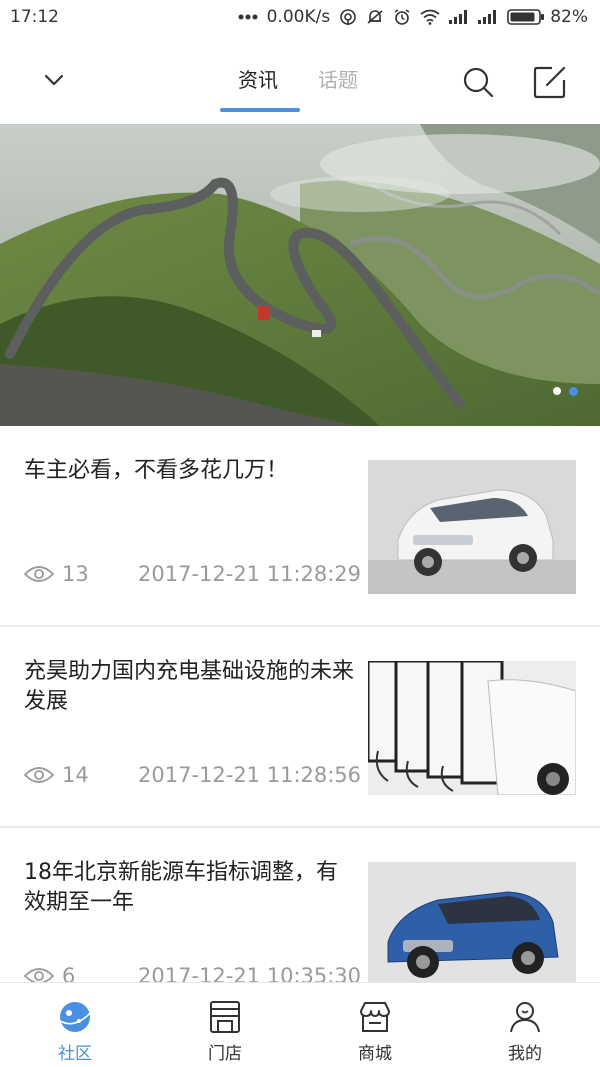 This screenshot has width=600, height=1067. Describe the element at coordinates (526, 17) in the screenshot. I see `battery-icon` at that location.